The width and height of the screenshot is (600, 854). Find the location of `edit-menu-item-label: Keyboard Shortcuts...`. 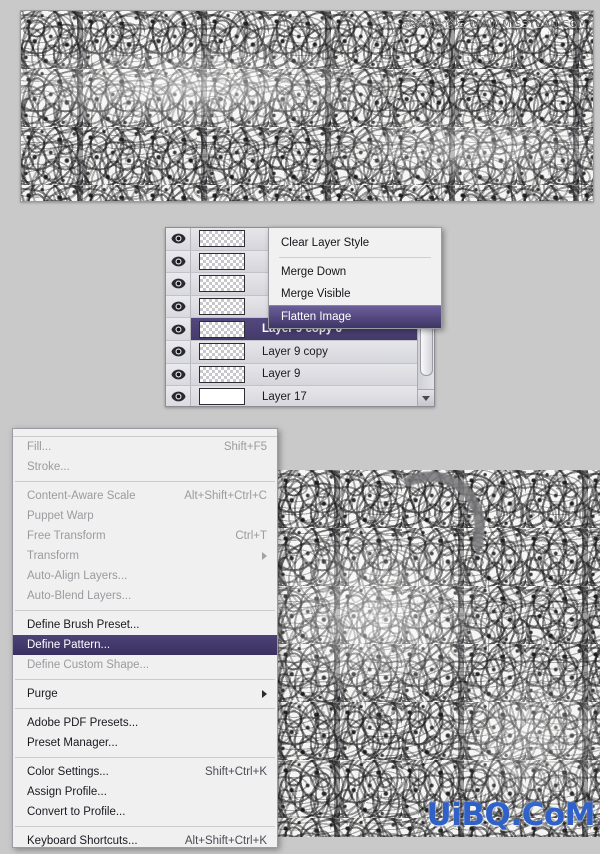

edit-menu-item-label: Keyboard Shortcuts... is located at coordinates (82, 841).